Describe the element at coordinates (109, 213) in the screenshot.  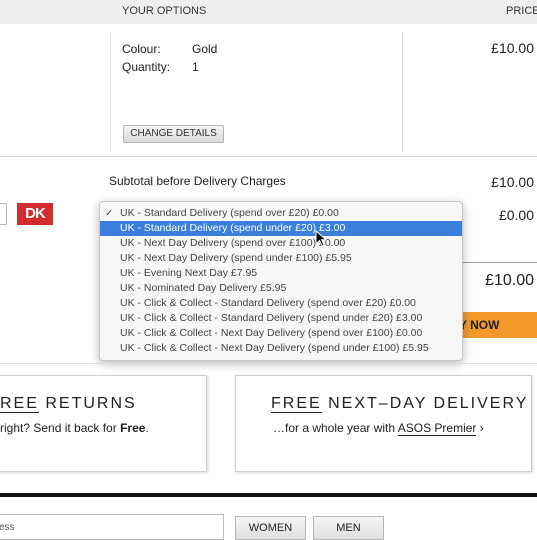
I see `checkmark-icon: ✓` at that location.